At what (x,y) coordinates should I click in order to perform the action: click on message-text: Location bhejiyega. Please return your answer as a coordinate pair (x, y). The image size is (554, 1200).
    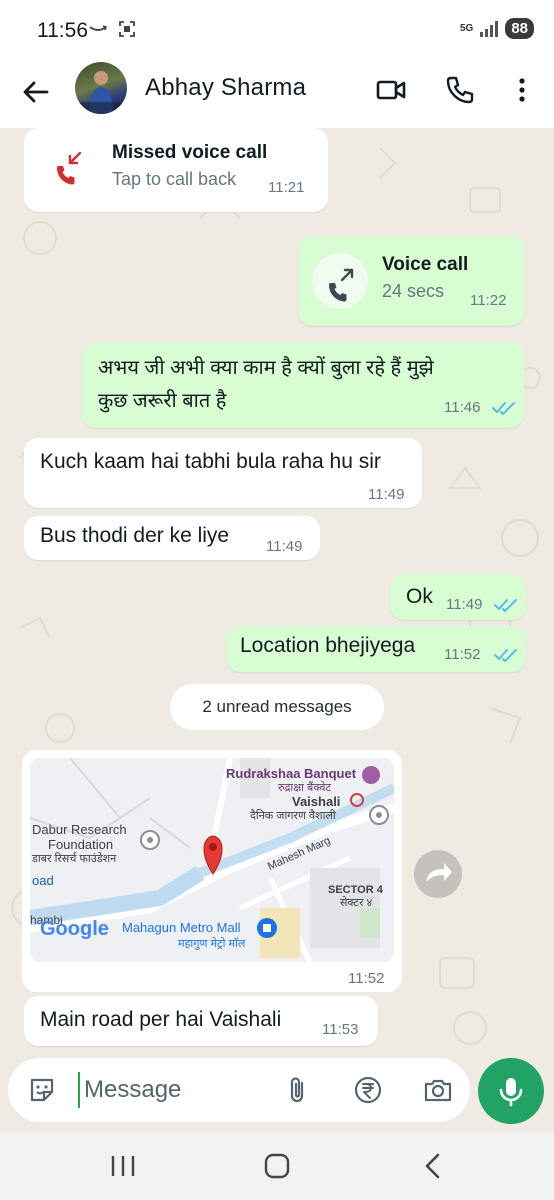
    Looking at the image, I should click on (328, 645).